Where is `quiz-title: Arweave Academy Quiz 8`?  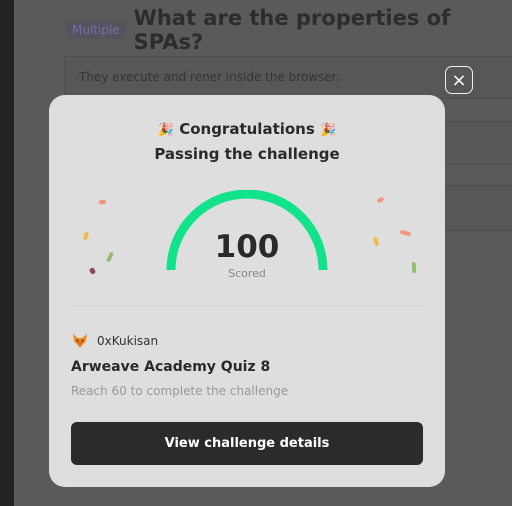 quiz-title: Arweave Academy Quiz 8 is located at coordinates (171, 367).